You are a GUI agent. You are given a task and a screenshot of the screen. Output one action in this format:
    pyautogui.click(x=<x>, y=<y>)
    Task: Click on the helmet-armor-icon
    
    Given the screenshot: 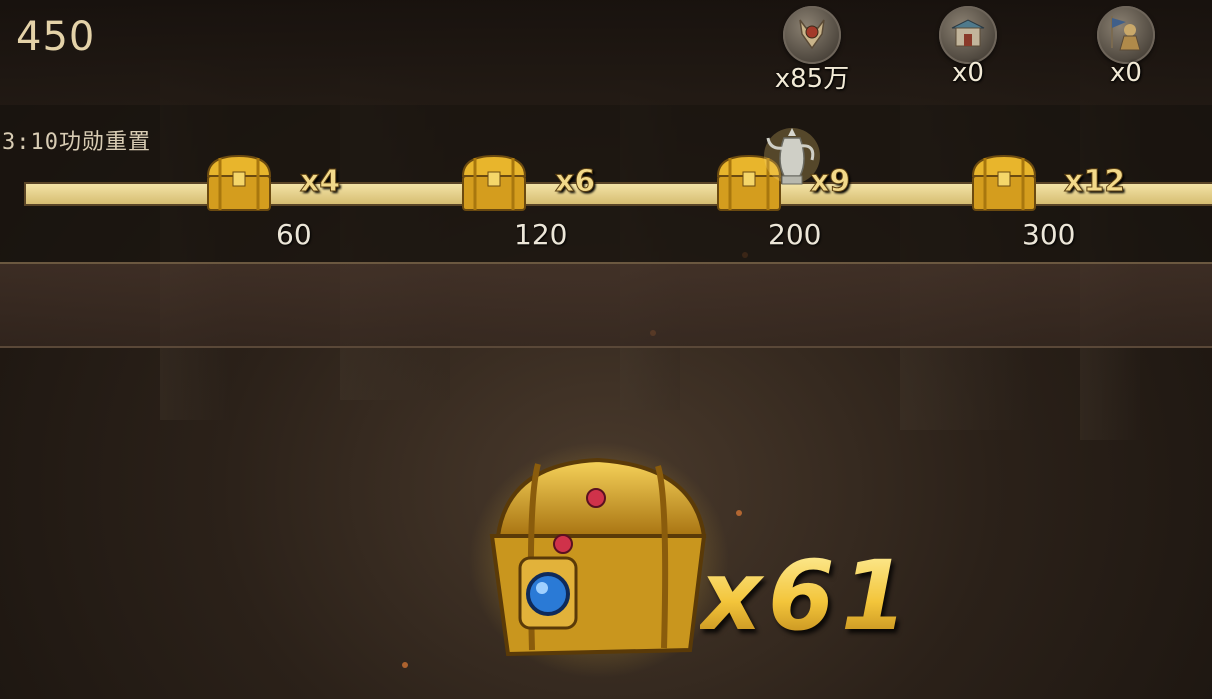 What is the action you would take?
    pyautogui.click(x=812, y=35)
    